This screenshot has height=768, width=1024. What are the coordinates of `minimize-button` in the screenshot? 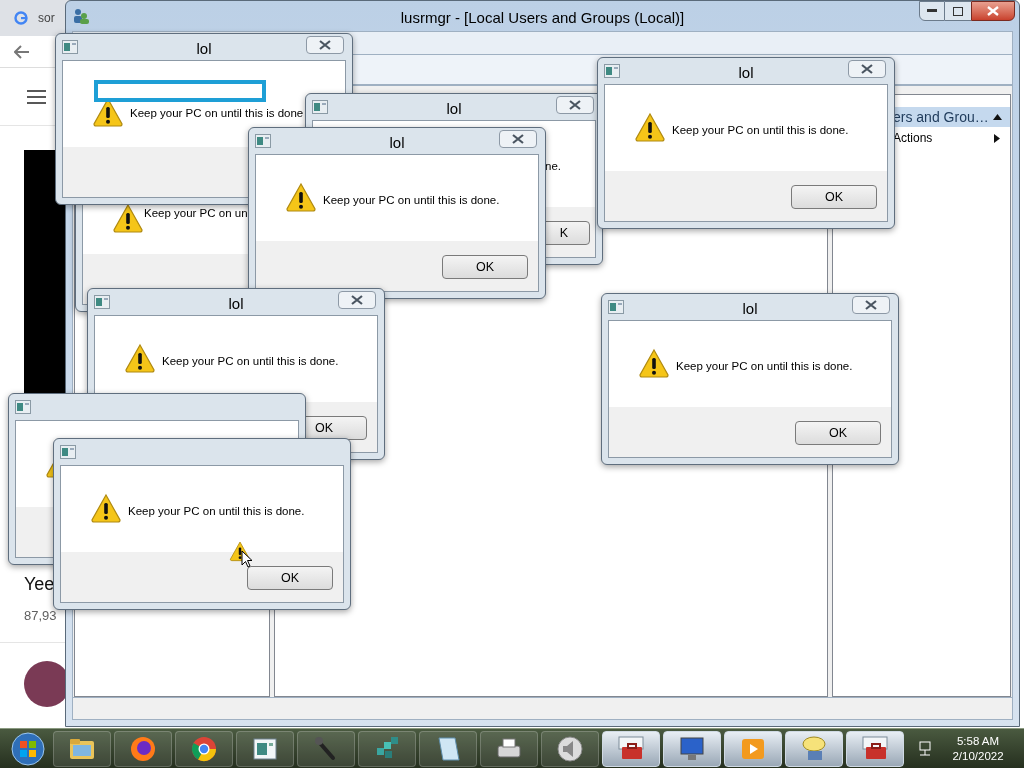 It's located at (932, 11).